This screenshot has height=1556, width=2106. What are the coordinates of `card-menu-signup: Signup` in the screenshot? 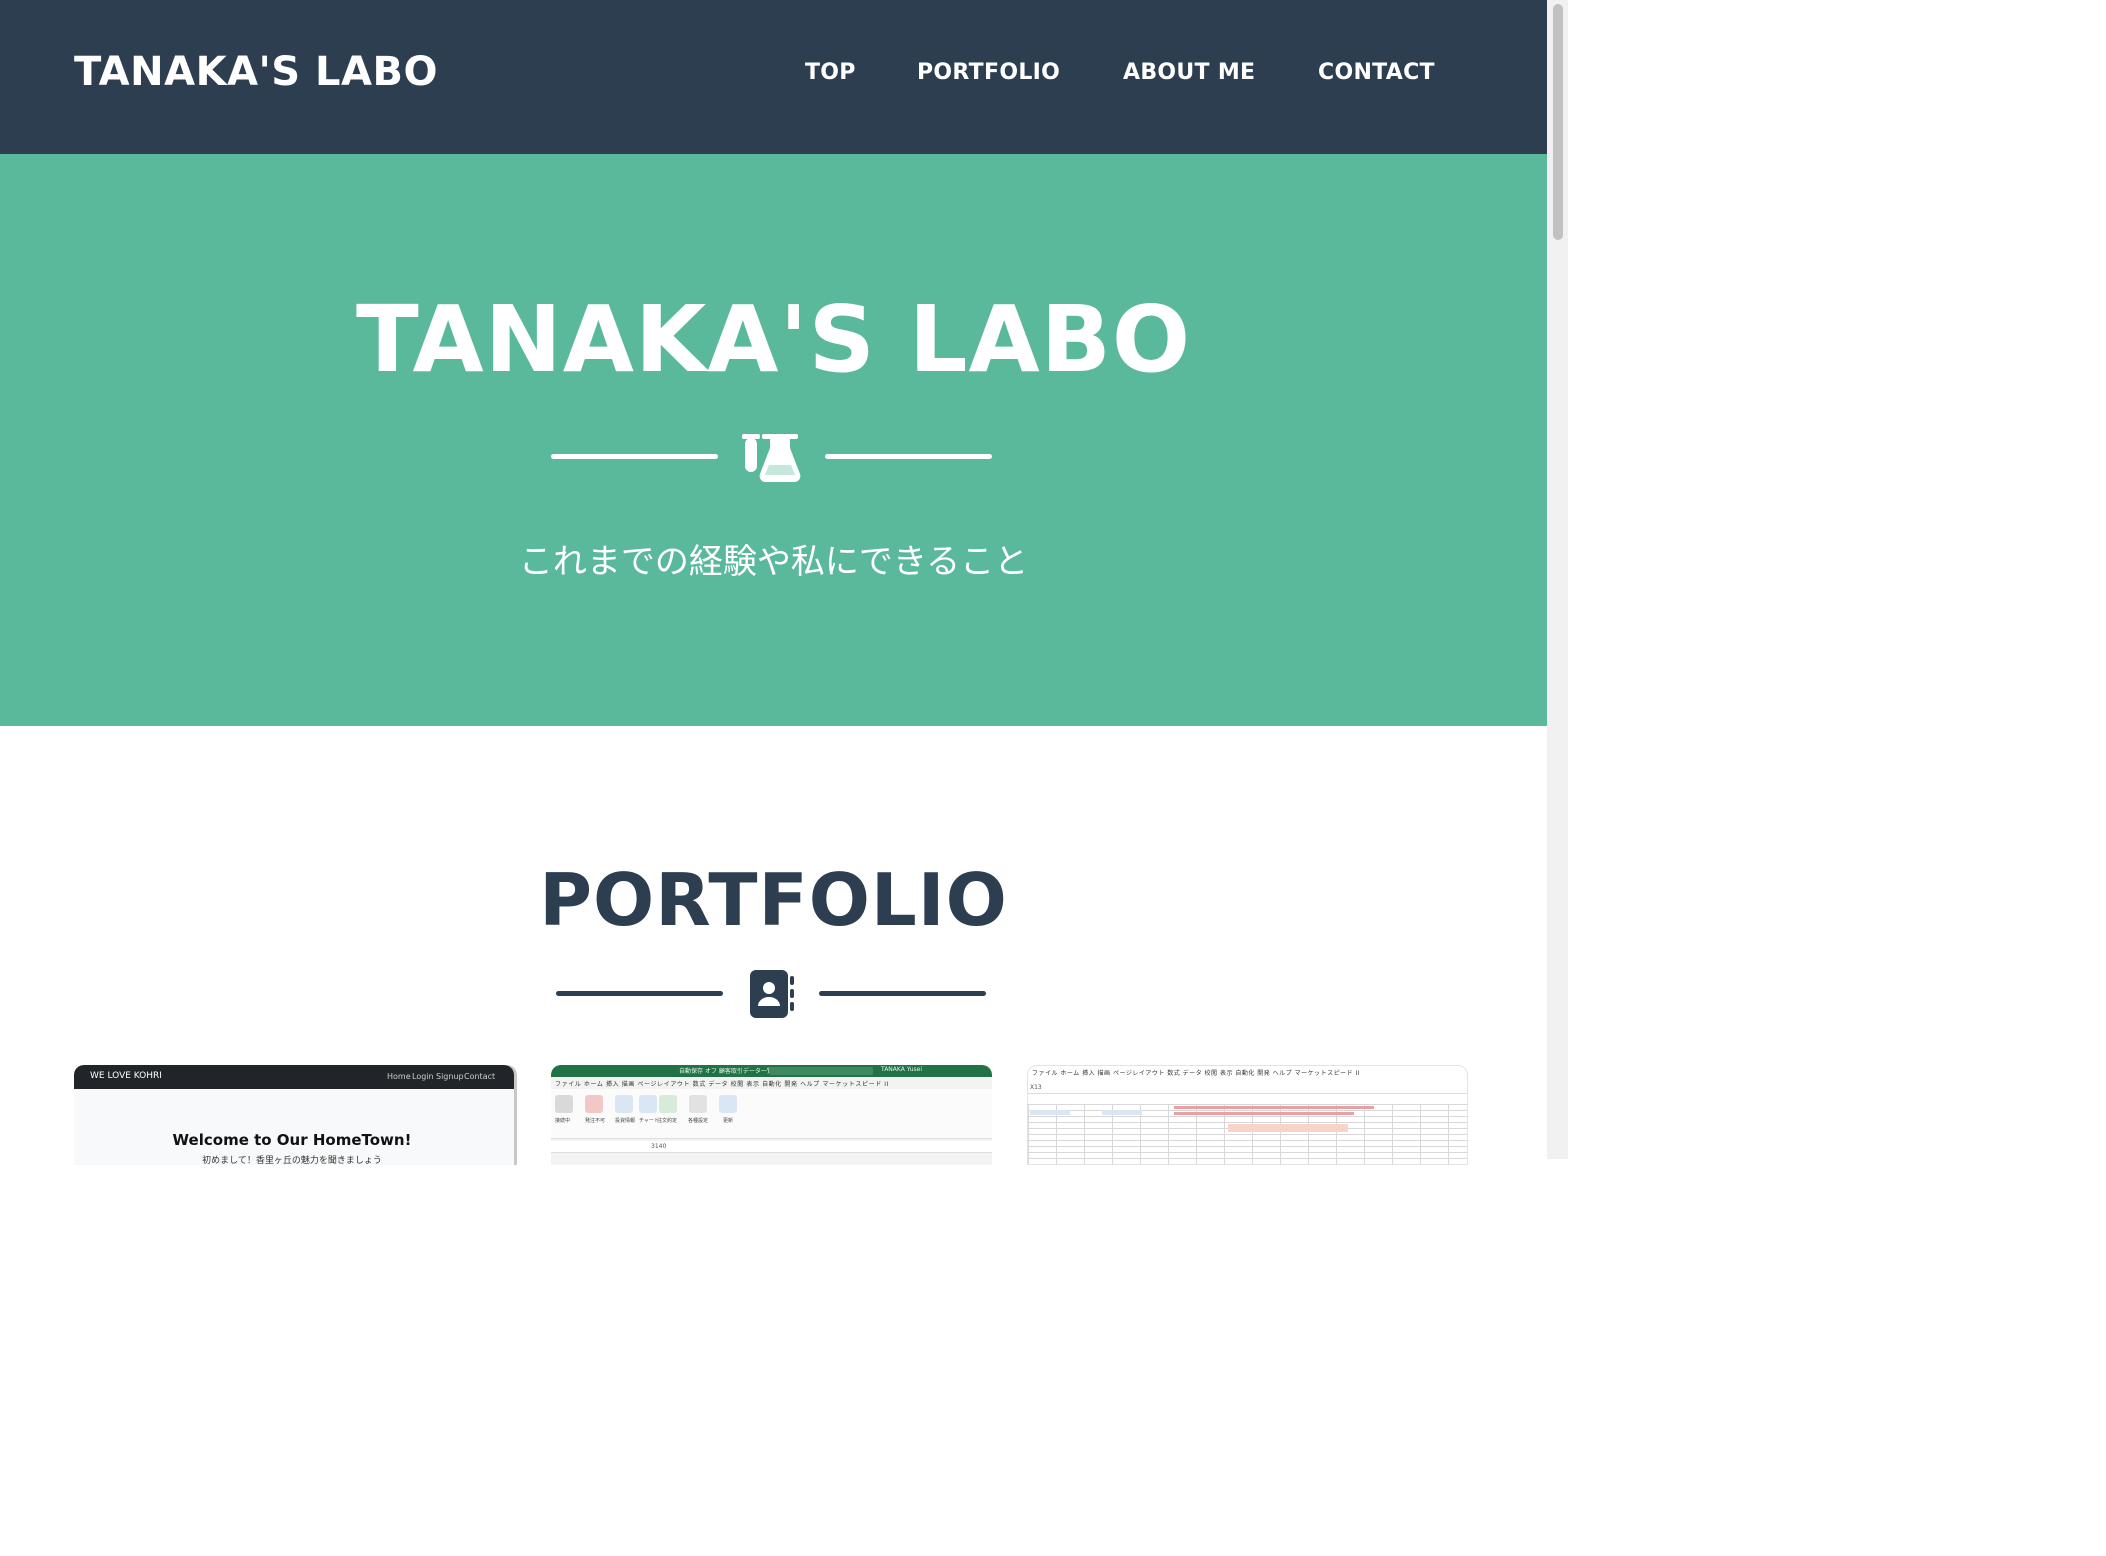 It's located at (450, 1076).